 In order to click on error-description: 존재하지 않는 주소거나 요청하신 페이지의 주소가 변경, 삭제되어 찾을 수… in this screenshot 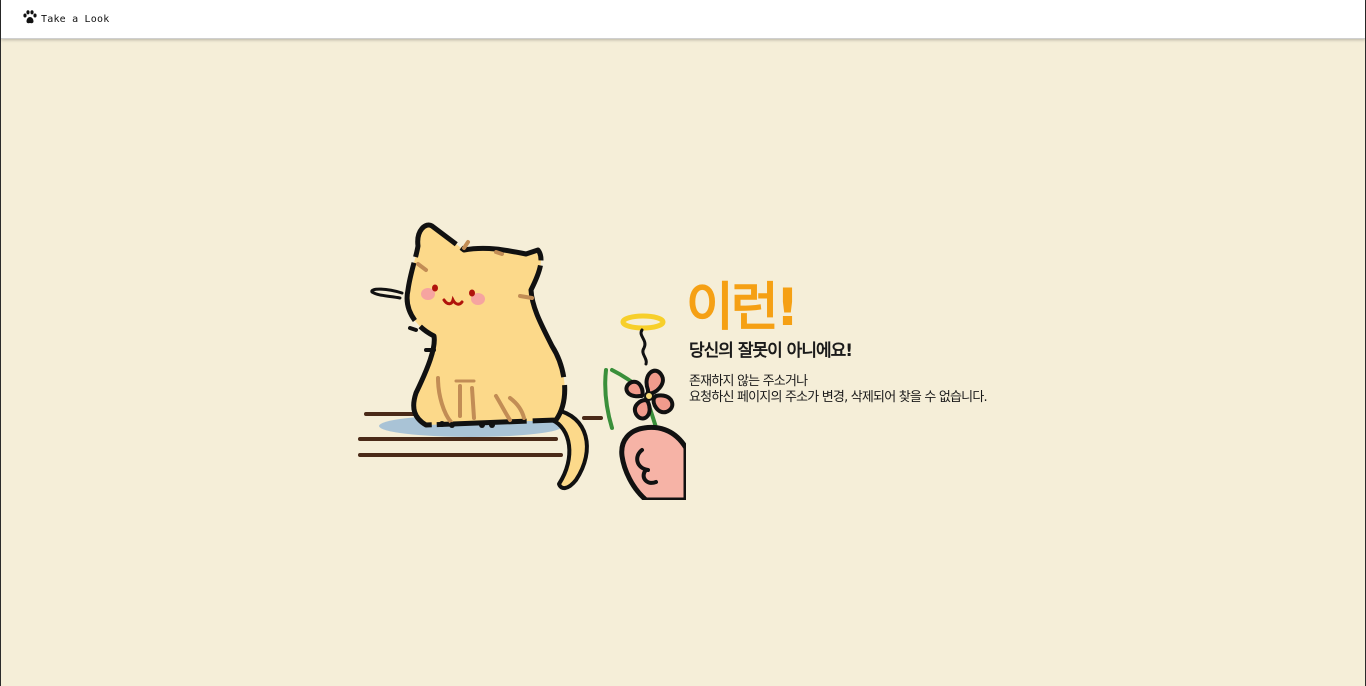, I will do `click(838, 390)`.